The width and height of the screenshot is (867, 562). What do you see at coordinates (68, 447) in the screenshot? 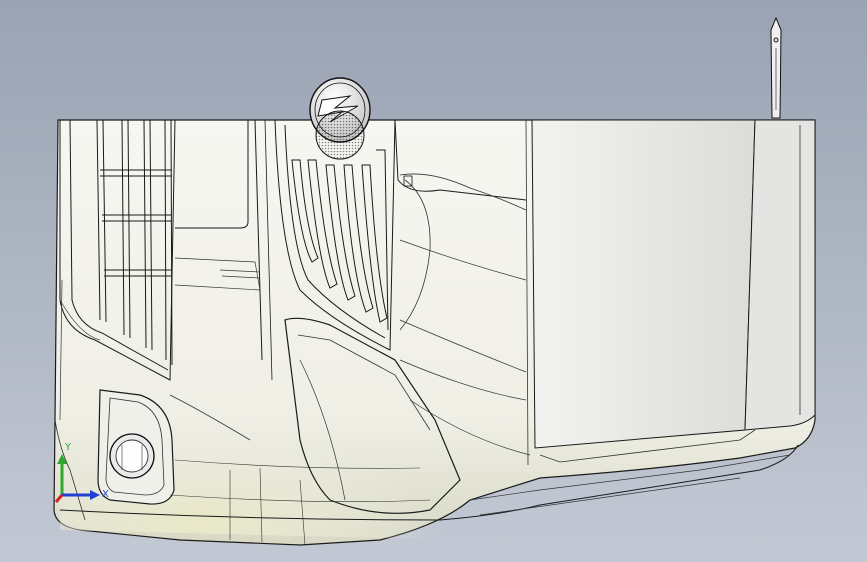
I see `y-axis-label: Y` at bounding box center [68, 447].